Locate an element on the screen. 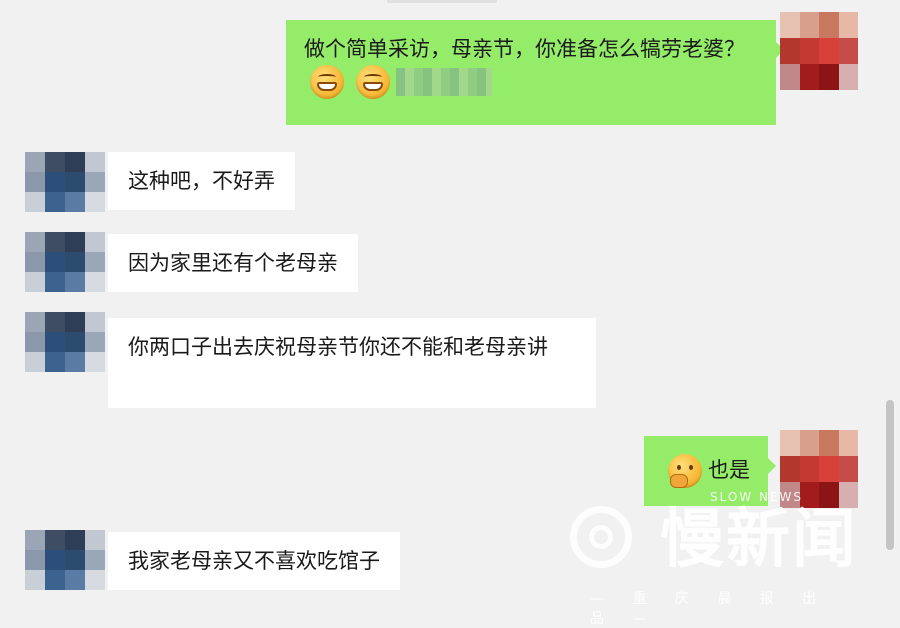  message-text: 因为家里还有个老母亲 is located at coordinates (233, 263).